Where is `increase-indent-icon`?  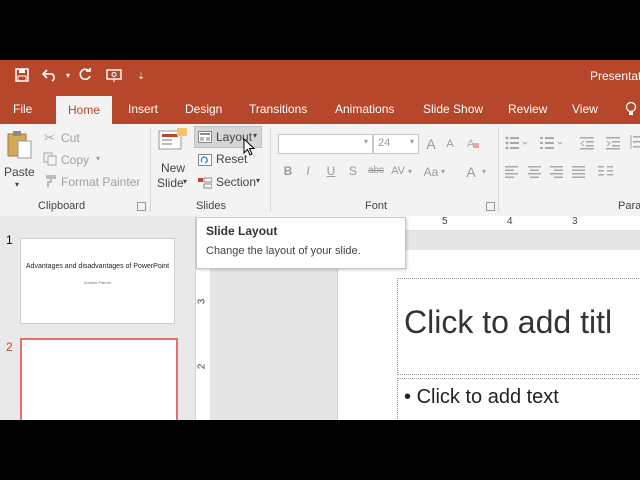
increase-indent-icon is located at coordinates (614, 145).